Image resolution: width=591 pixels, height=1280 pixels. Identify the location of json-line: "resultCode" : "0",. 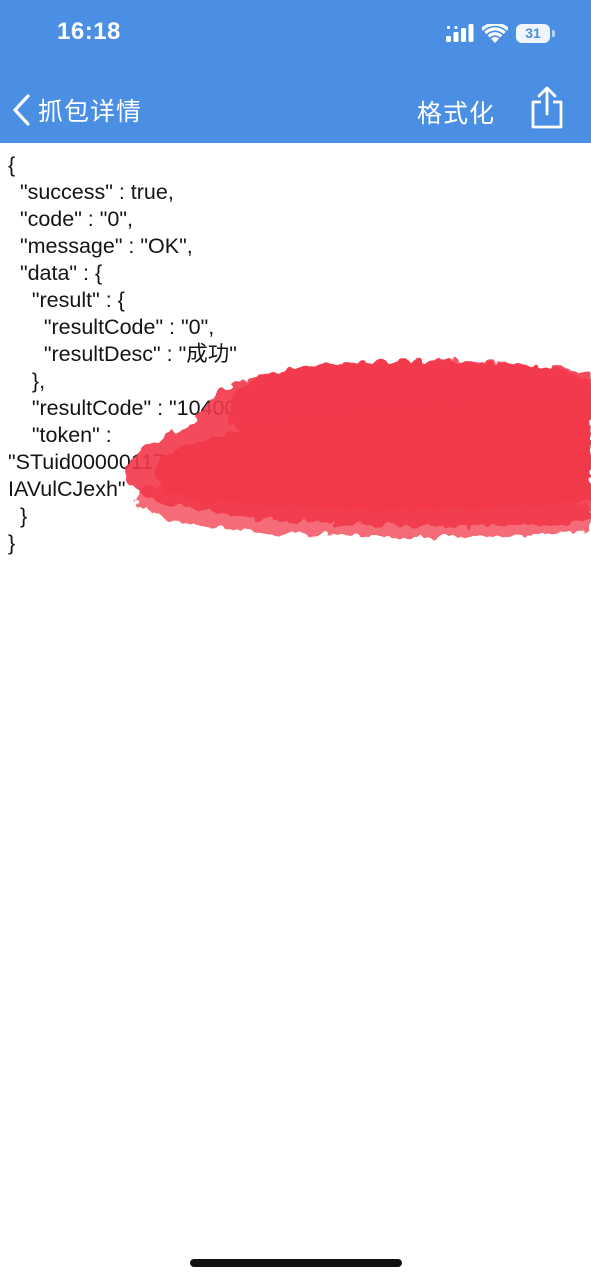
(111, 327).